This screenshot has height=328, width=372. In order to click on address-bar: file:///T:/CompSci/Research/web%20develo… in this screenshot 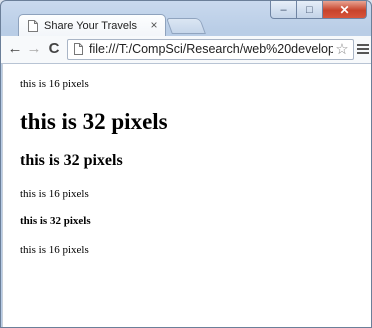, I will do `click(210, 49)`.